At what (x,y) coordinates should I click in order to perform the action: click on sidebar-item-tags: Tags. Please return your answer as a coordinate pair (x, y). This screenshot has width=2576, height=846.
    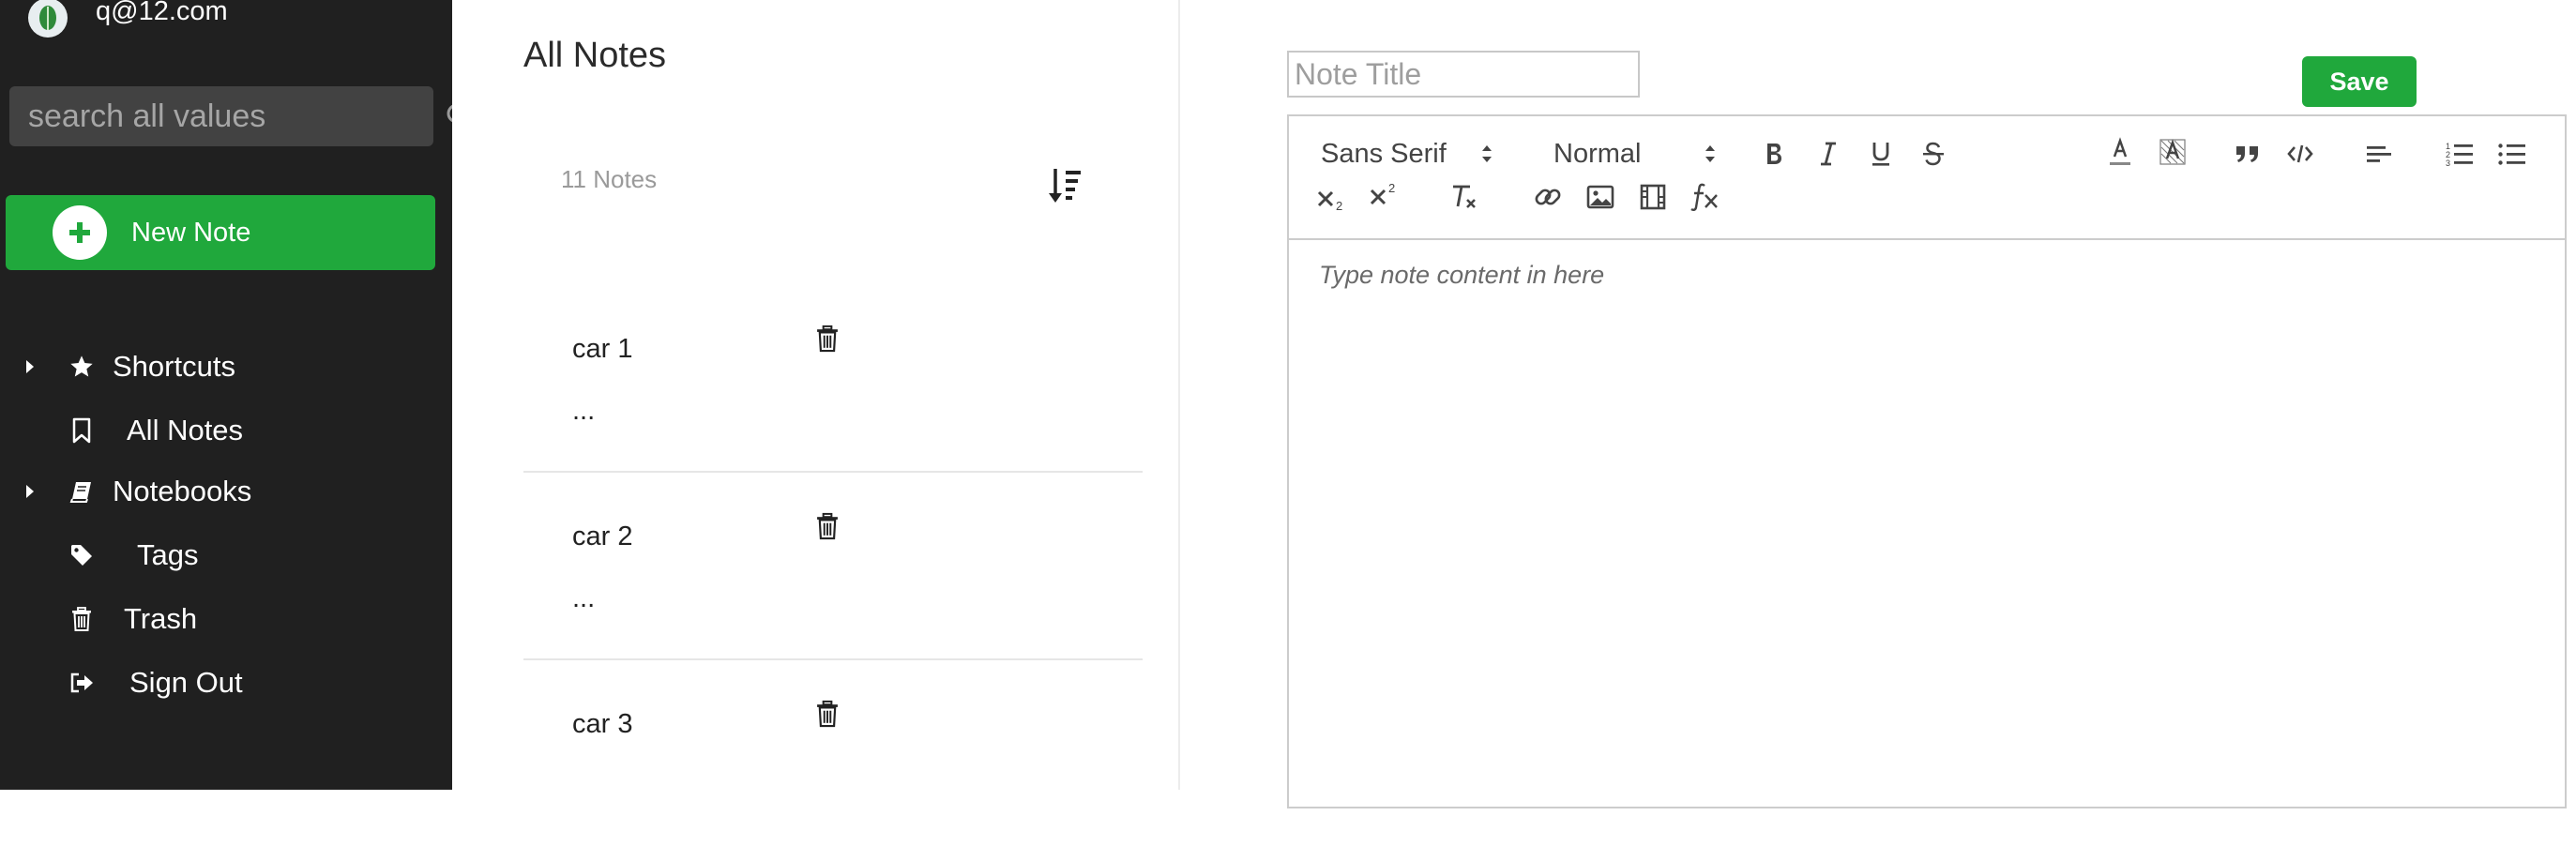
    Looking at the image, I should click on (226, 556).